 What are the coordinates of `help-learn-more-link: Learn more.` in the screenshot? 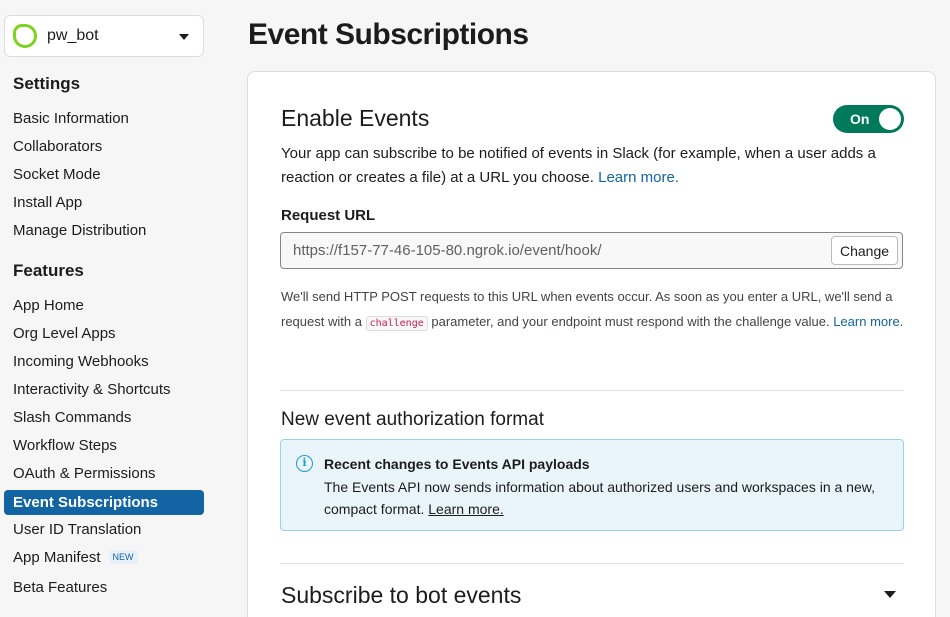 It's located at (868, 321).